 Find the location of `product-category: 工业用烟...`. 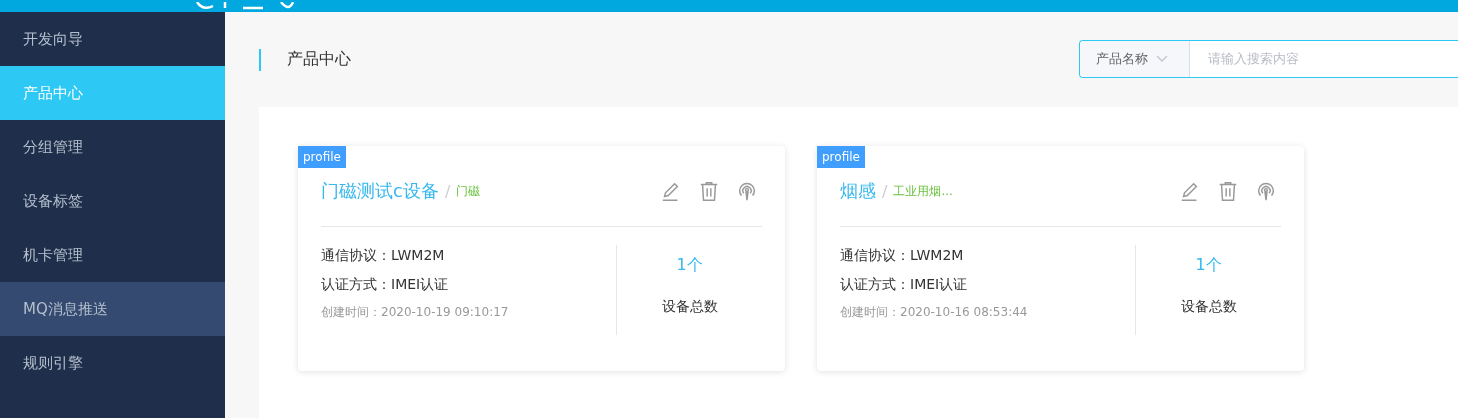

product-category: 工业用烟... is located at coordinates (923, 191).